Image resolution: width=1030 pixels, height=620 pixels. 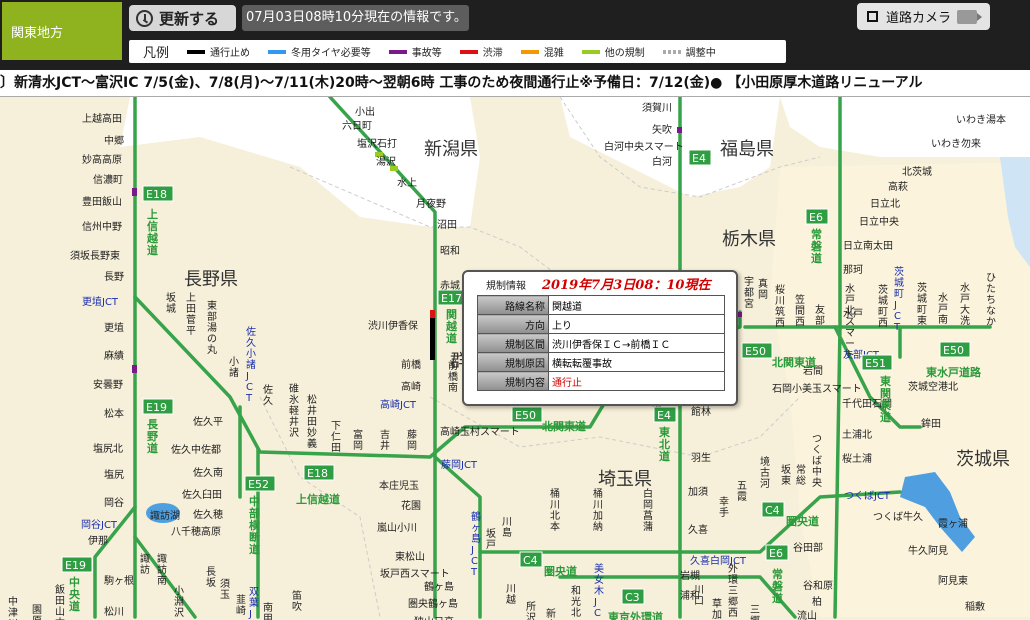 What do you see at coordinates (507, 532) in the screenshot?
I see `ic-label: 島` at bounding box center [507, 532].